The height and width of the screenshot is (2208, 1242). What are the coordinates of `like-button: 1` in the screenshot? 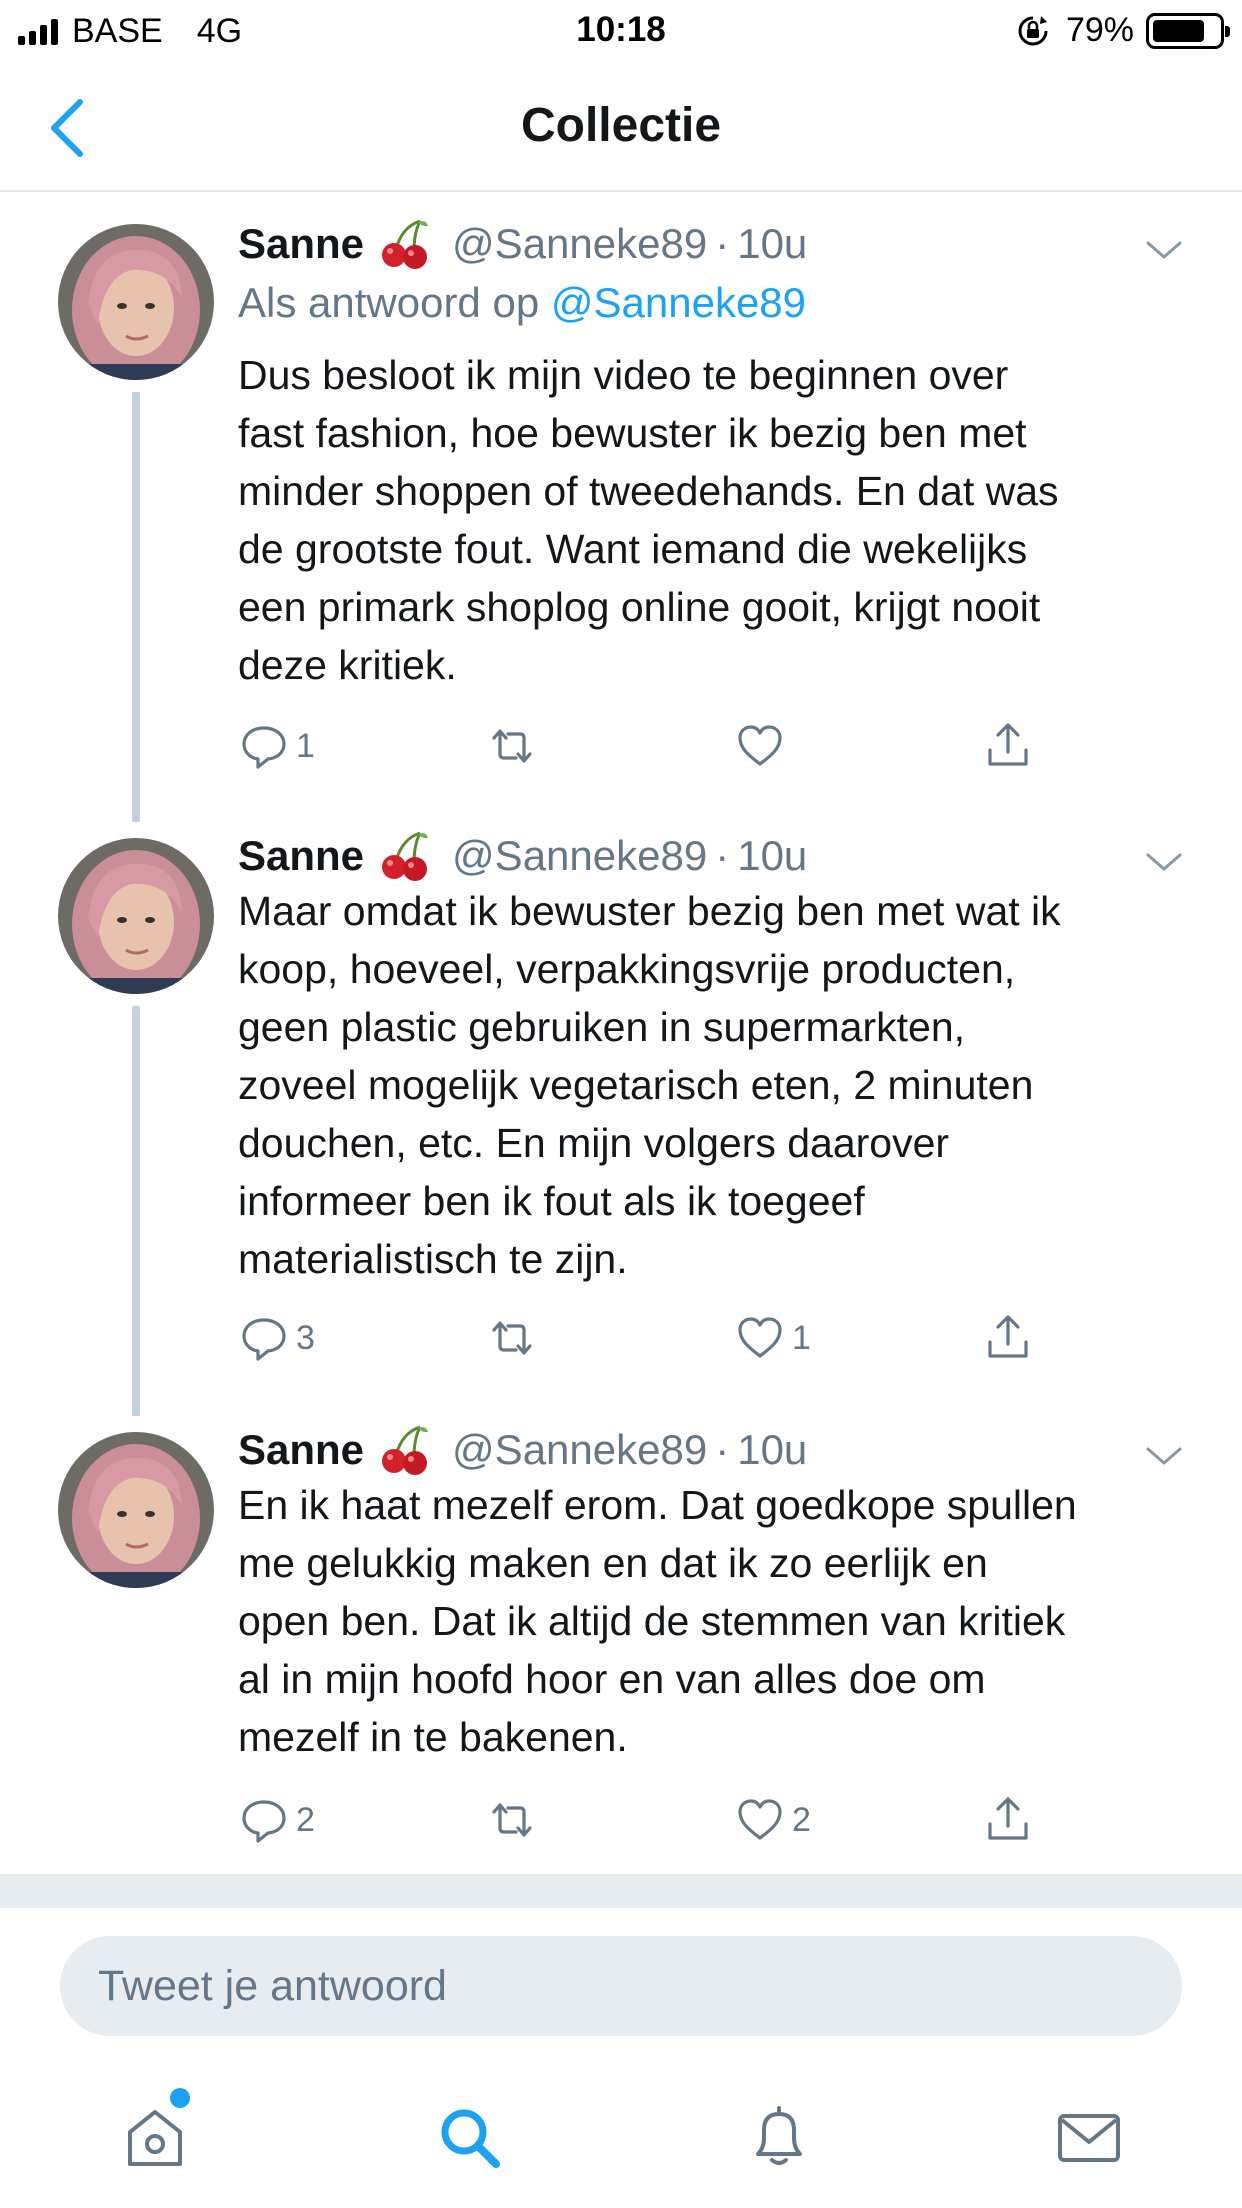 It's located at (772, 1338).